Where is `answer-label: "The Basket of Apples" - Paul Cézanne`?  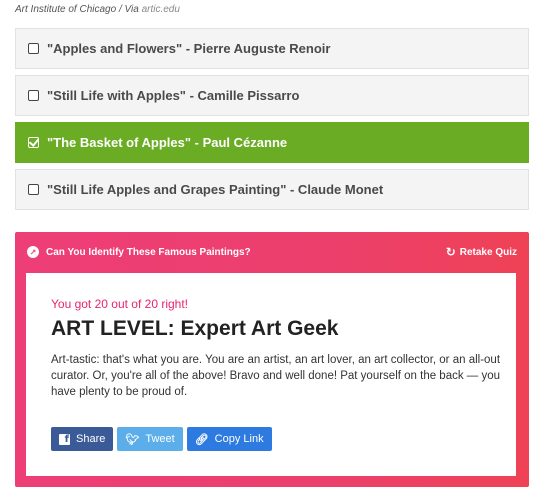
answer-label: "The Basket of Apples" - Paul Cézanne is located at coordinates (167, 142).